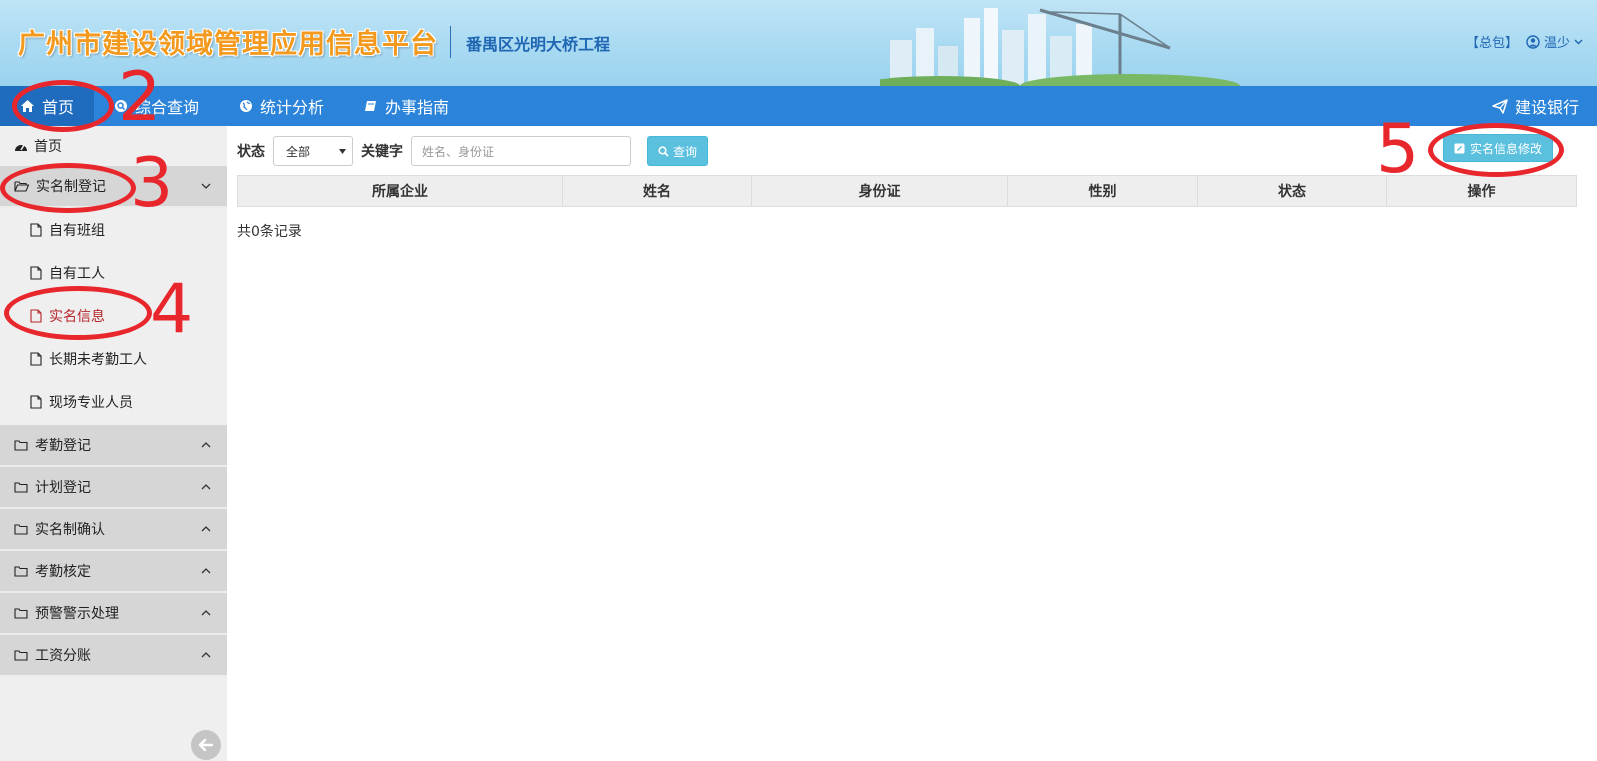 The image size is (1597, 761). What do you see at coordinates (77, 273) in the screenshot?
I see `sidebar-item-label: 自有工人` at bounding box center [77, 273].